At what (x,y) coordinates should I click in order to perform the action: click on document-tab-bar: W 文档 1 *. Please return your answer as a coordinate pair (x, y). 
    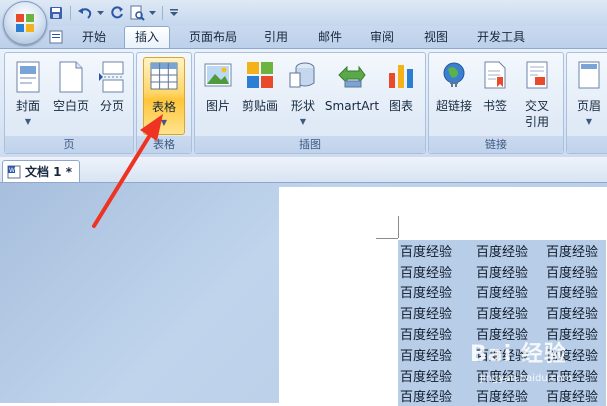
    Looking at the image, I should click on (303, 170).